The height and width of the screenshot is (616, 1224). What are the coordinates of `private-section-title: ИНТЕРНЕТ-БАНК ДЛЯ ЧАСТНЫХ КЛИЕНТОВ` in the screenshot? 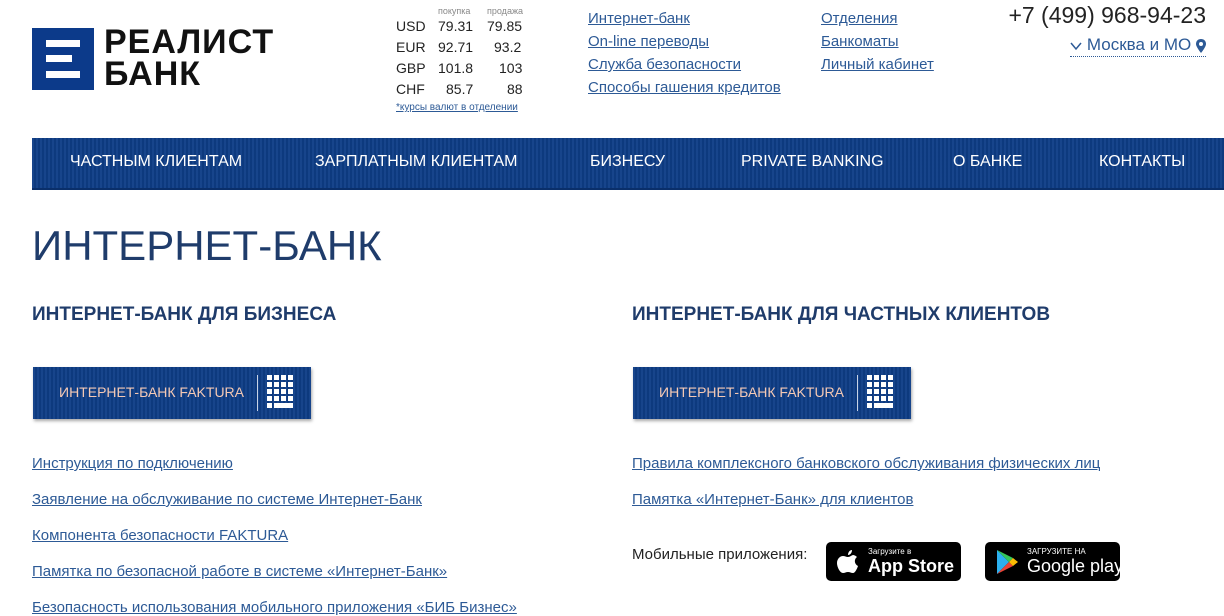 It's located at (841, 314).